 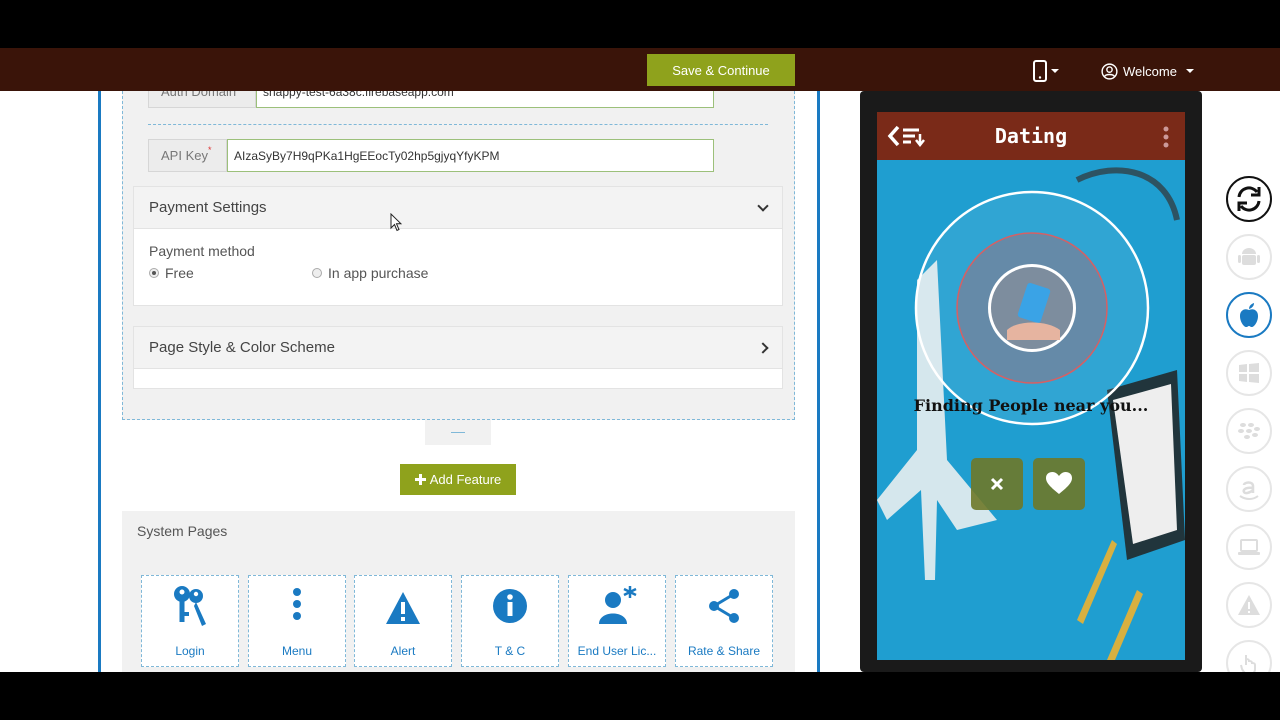 I want to click on vertical-dots-icon, so click(x=297, y=604).